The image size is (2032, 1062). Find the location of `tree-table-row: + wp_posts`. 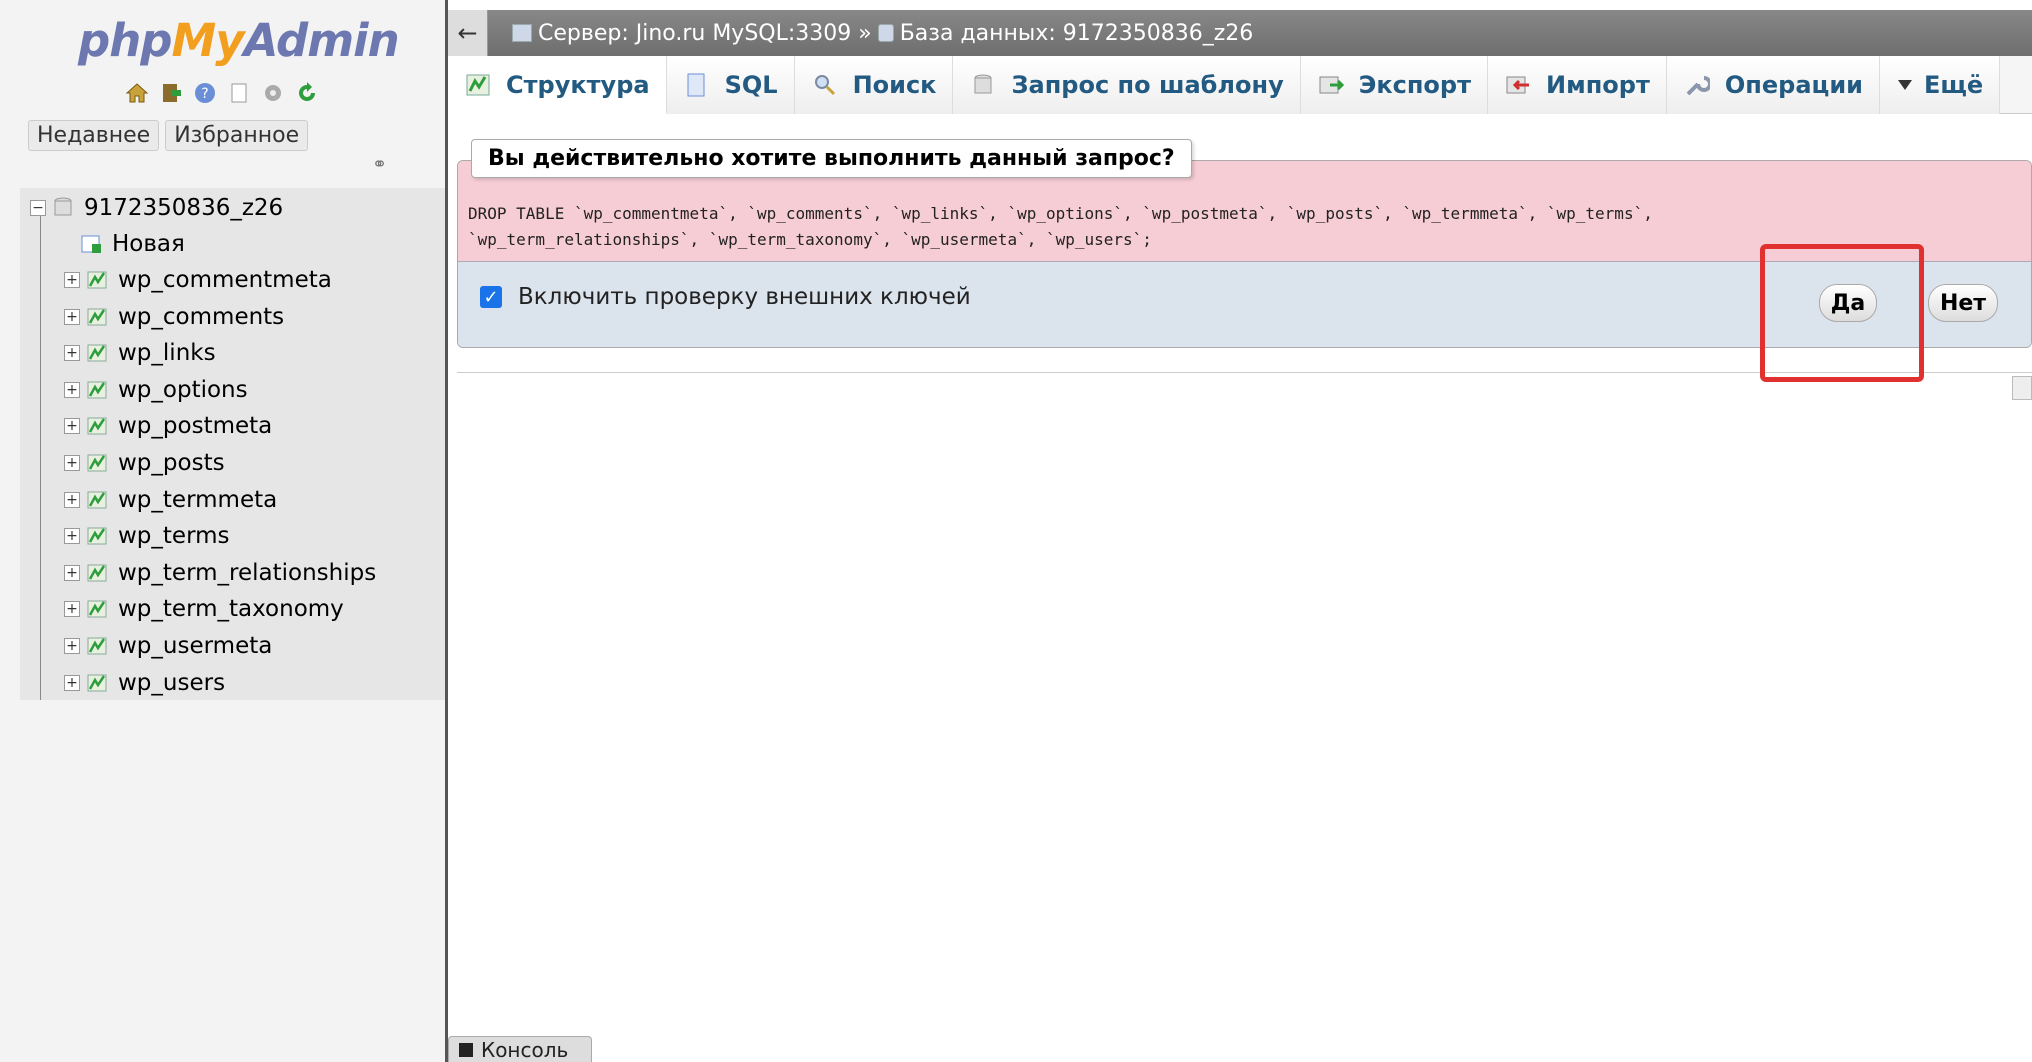

tree-table-row: + wp_posts is located at coordinates (144, 463).